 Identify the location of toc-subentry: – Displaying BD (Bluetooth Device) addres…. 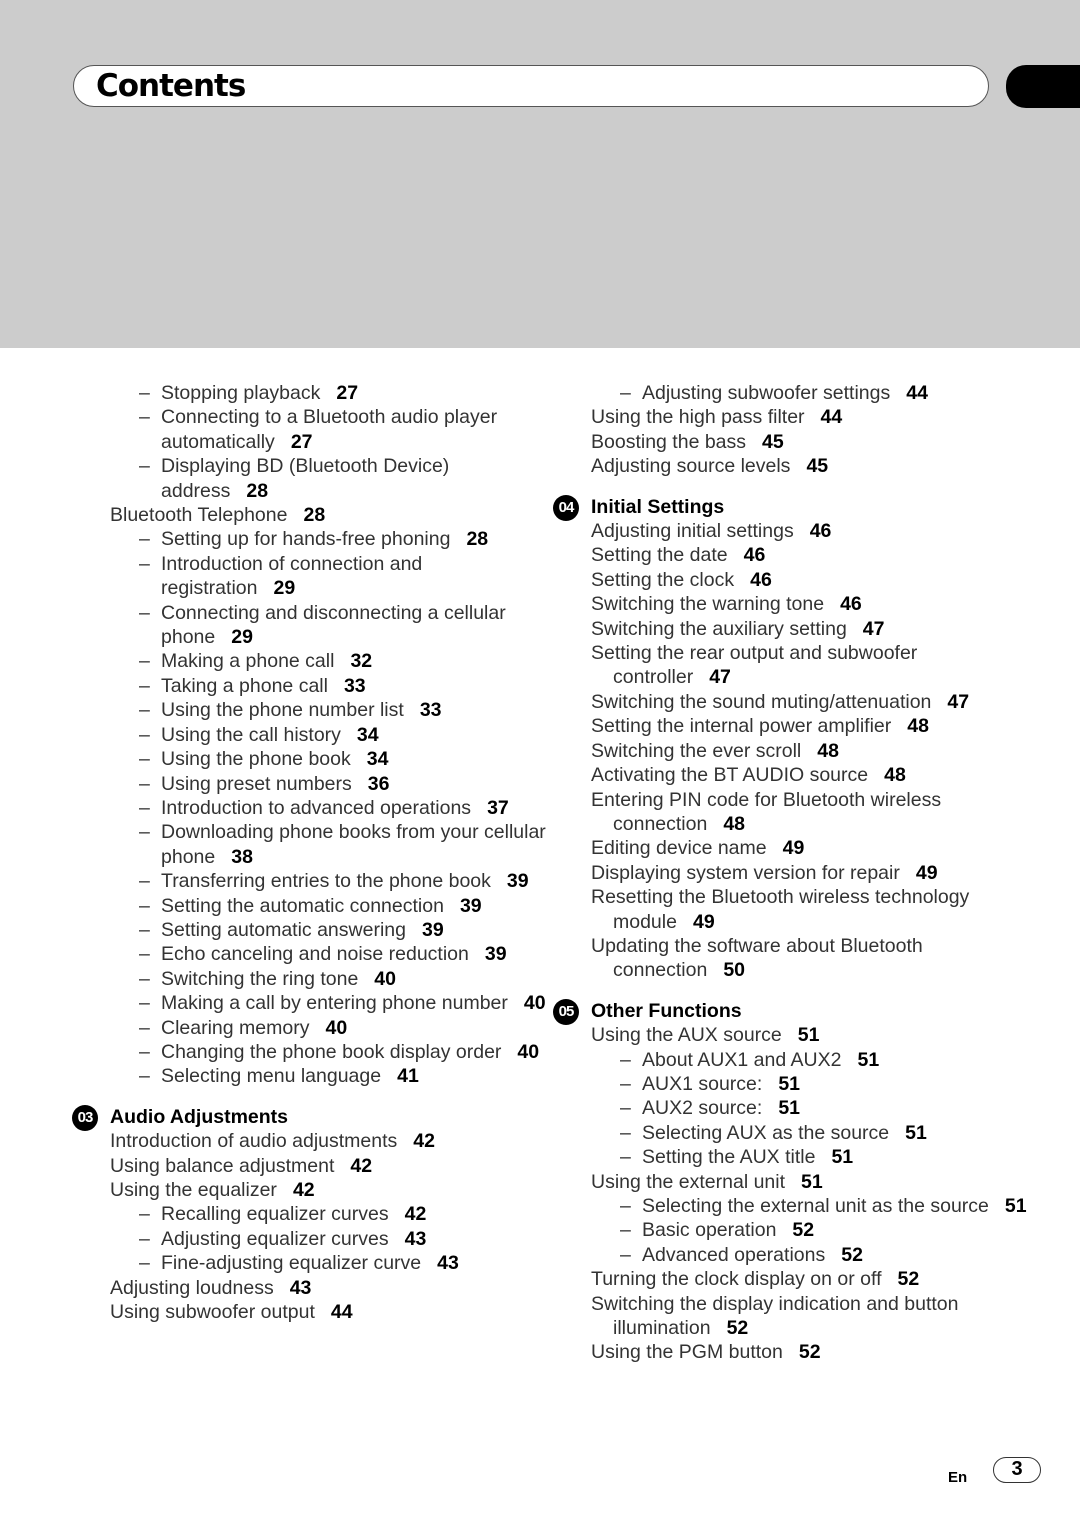
(335, 478).